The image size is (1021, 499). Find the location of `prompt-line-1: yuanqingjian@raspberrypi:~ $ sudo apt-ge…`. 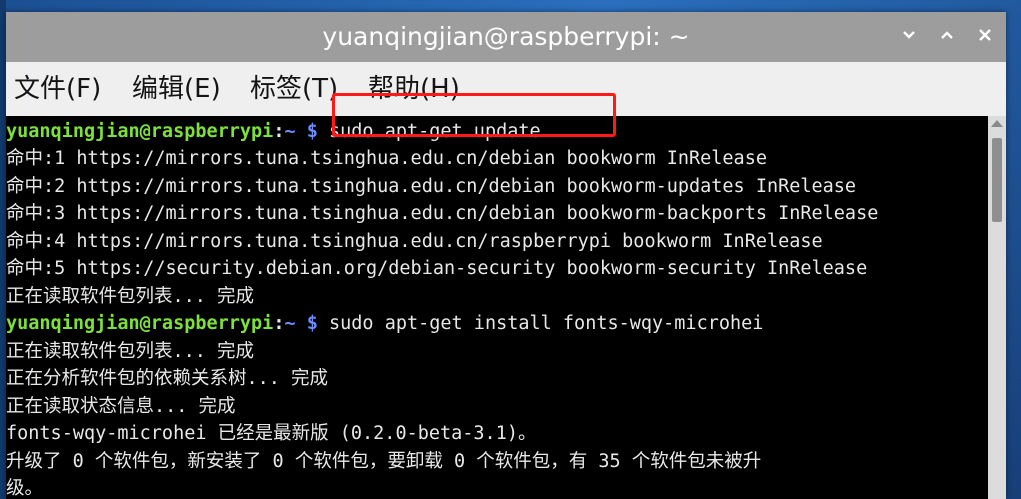

prompt-line-1: yuanqingjian@raspberrypi:~ $ sudo apt-ge… is located at coordinates (273, 131).